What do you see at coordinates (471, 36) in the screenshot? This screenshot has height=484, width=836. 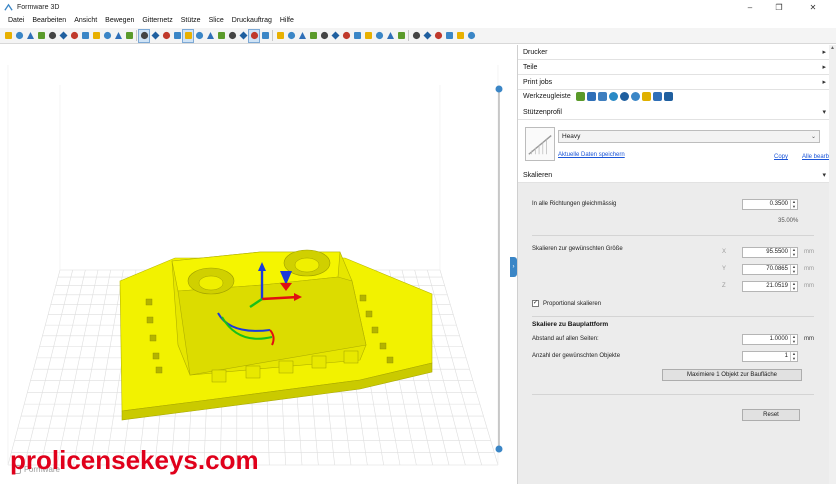 I see `help-icon` at bounding box center [471, 36].